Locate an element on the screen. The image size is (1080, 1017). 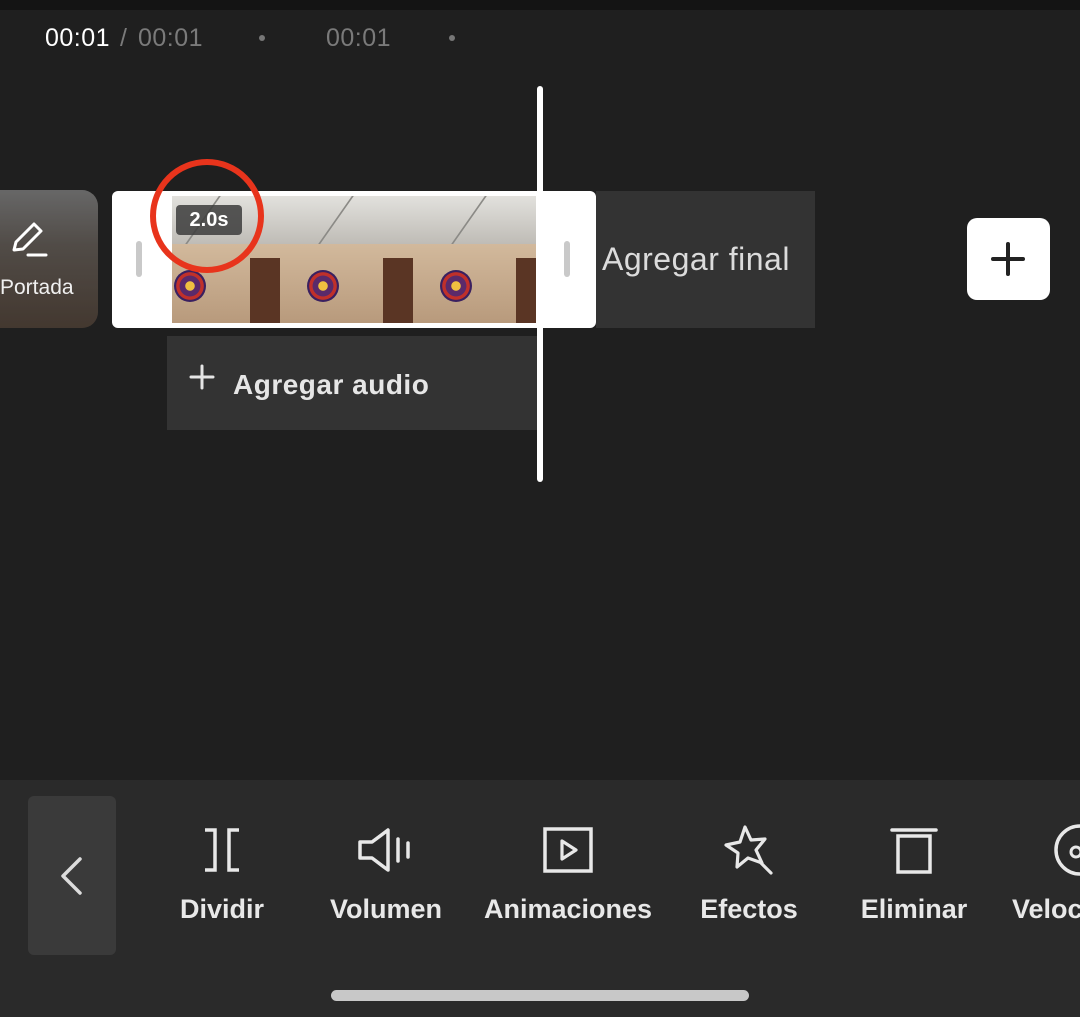
chevron-left-icon is located at coordinates (71, 876).